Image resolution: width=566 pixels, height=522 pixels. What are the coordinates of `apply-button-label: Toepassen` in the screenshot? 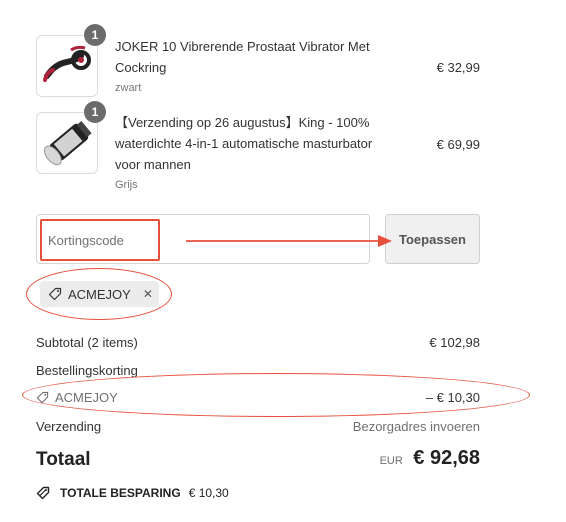 It's located at (432, 239).